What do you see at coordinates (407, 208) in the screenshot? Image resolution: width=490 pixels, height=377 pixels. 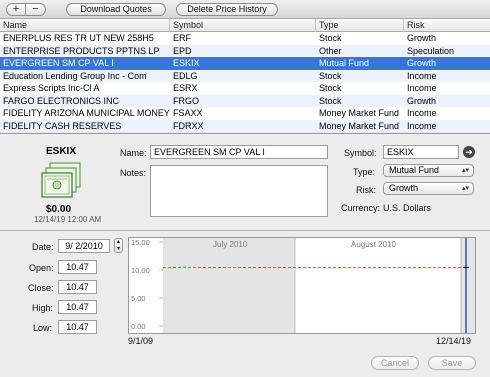 I see `currency-value: U.S. Dollars` at bounding box center [407, 208].